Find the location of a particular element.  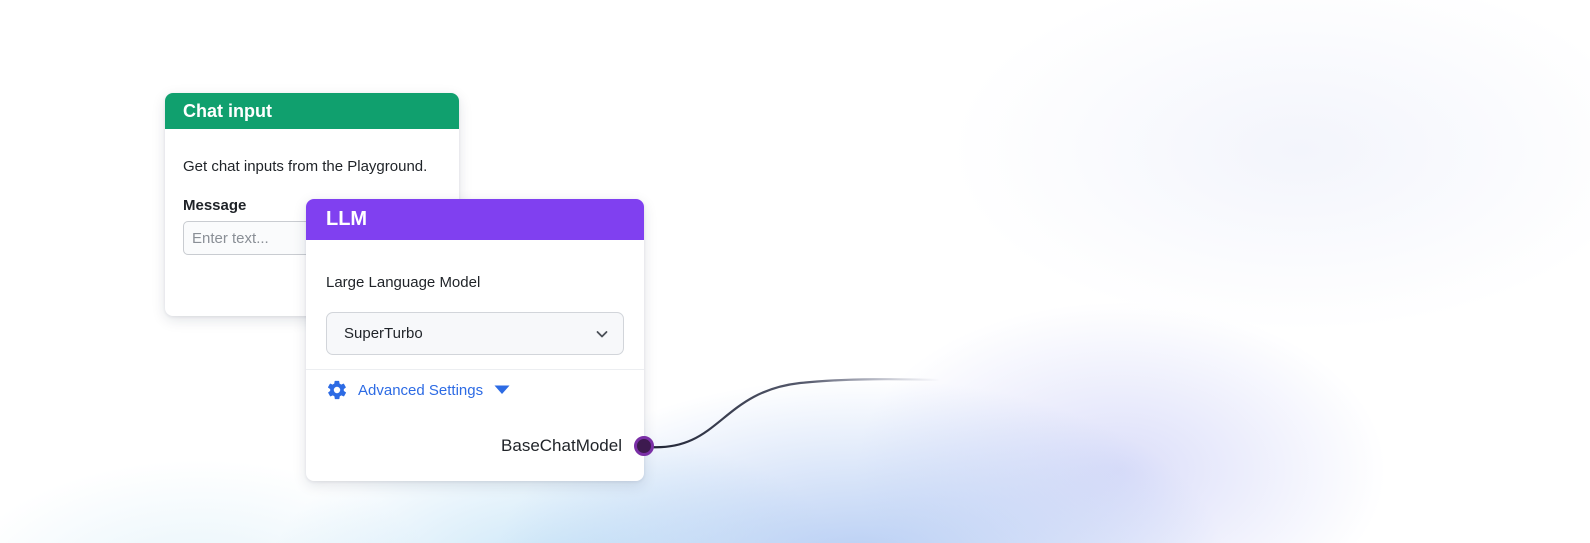

chat-input-description: Get chat inputs from the Playground. is located at coordinates (305, 166).